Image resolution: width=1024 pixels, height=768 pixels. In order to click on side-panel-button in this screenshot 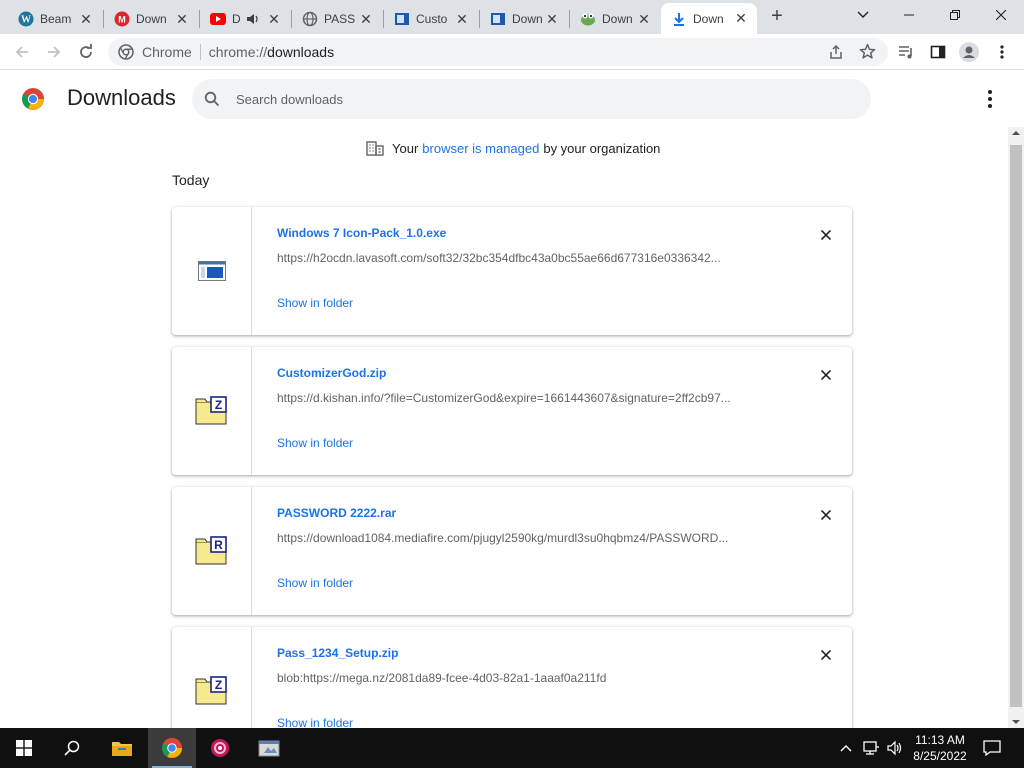, I will do `click(938, 52)`.